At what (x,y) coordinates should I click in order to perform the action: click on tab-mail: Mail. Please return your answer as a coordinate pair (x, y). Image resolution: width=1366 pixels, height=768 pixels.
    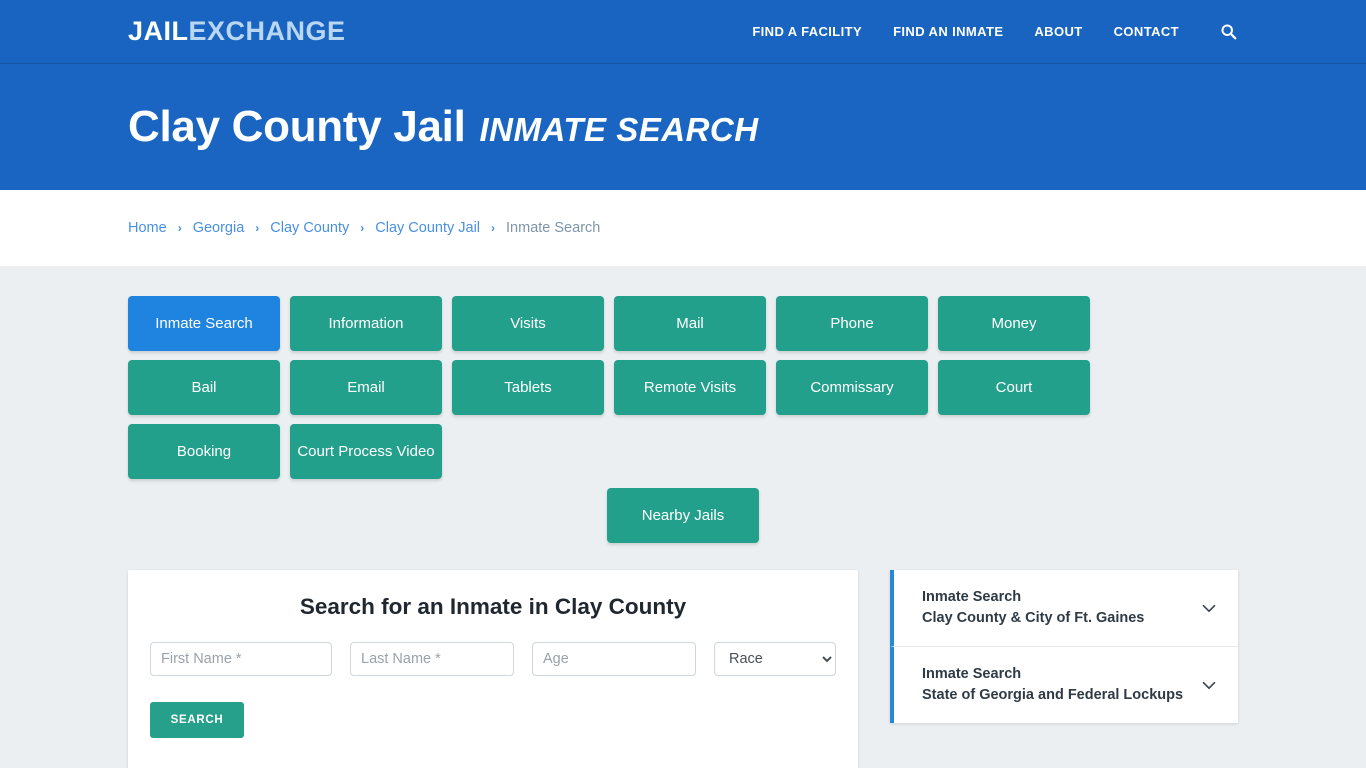
    Looking at the image, I should click on (690, 323).